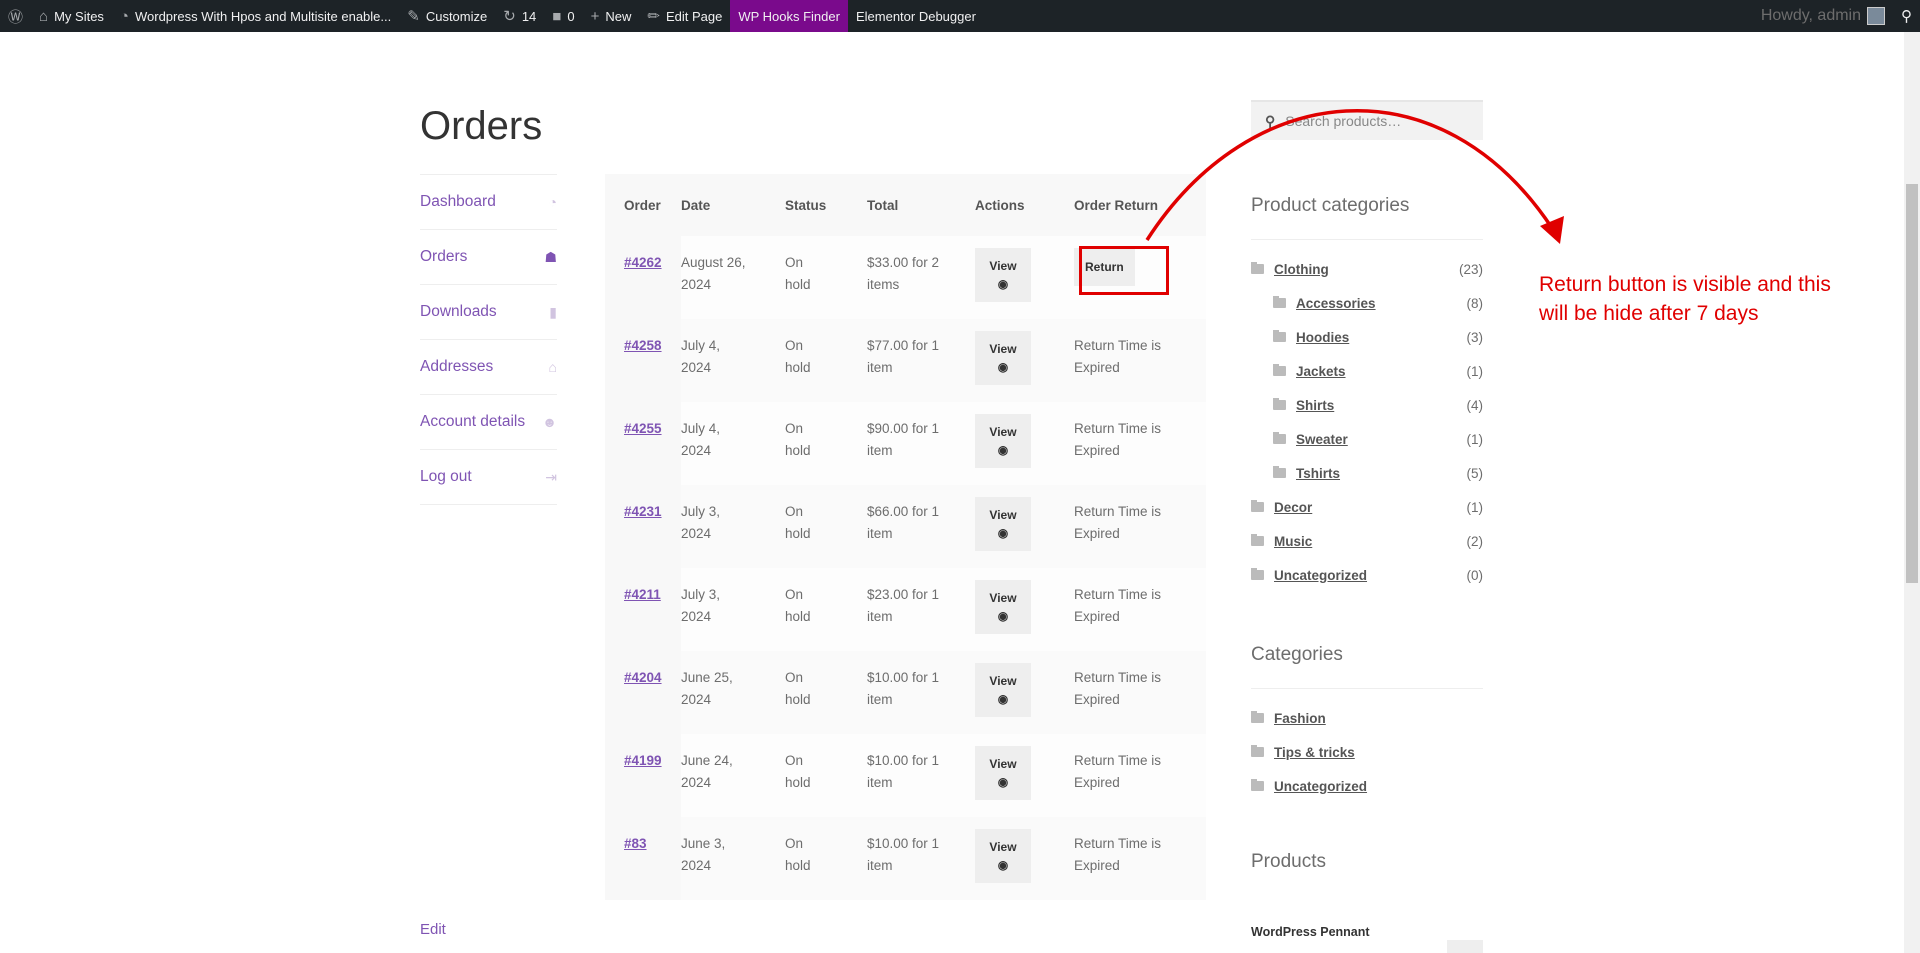  Describe the element at coordinates (1354, 176) in the screenshot. I see `annotation-arrow` at that location.